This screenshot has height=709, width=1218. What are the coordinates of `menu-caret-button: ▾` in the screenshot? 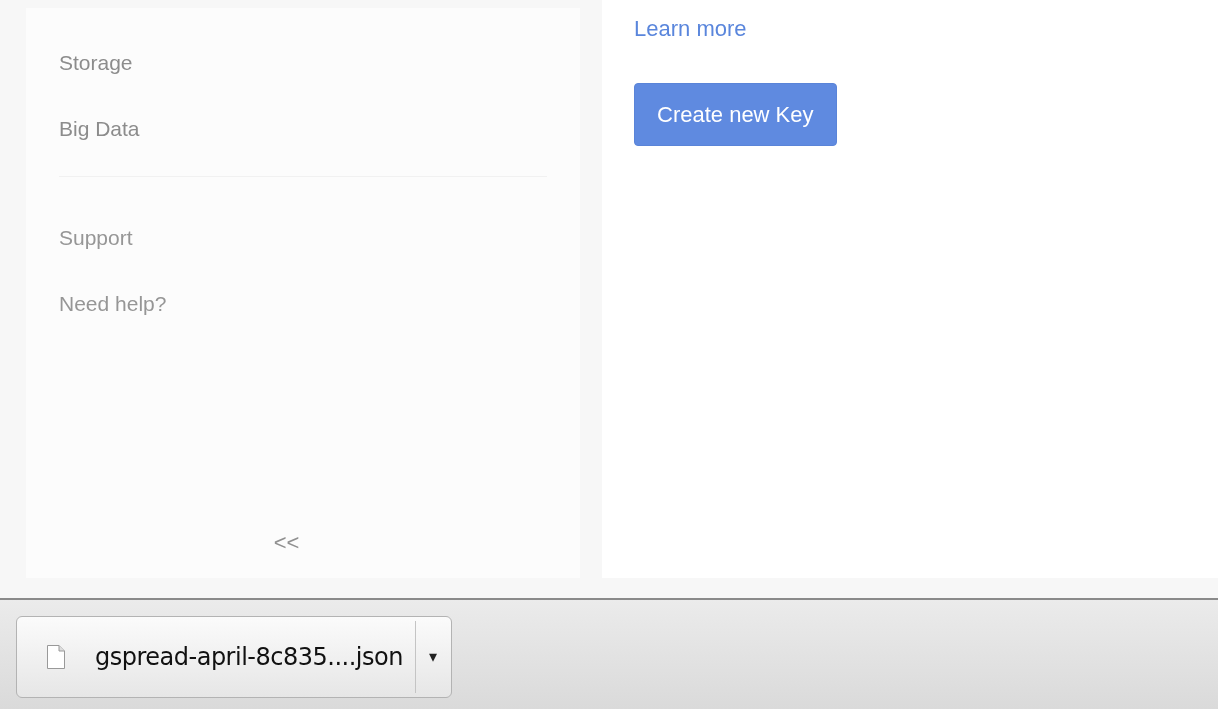 It's located at (432, 657).